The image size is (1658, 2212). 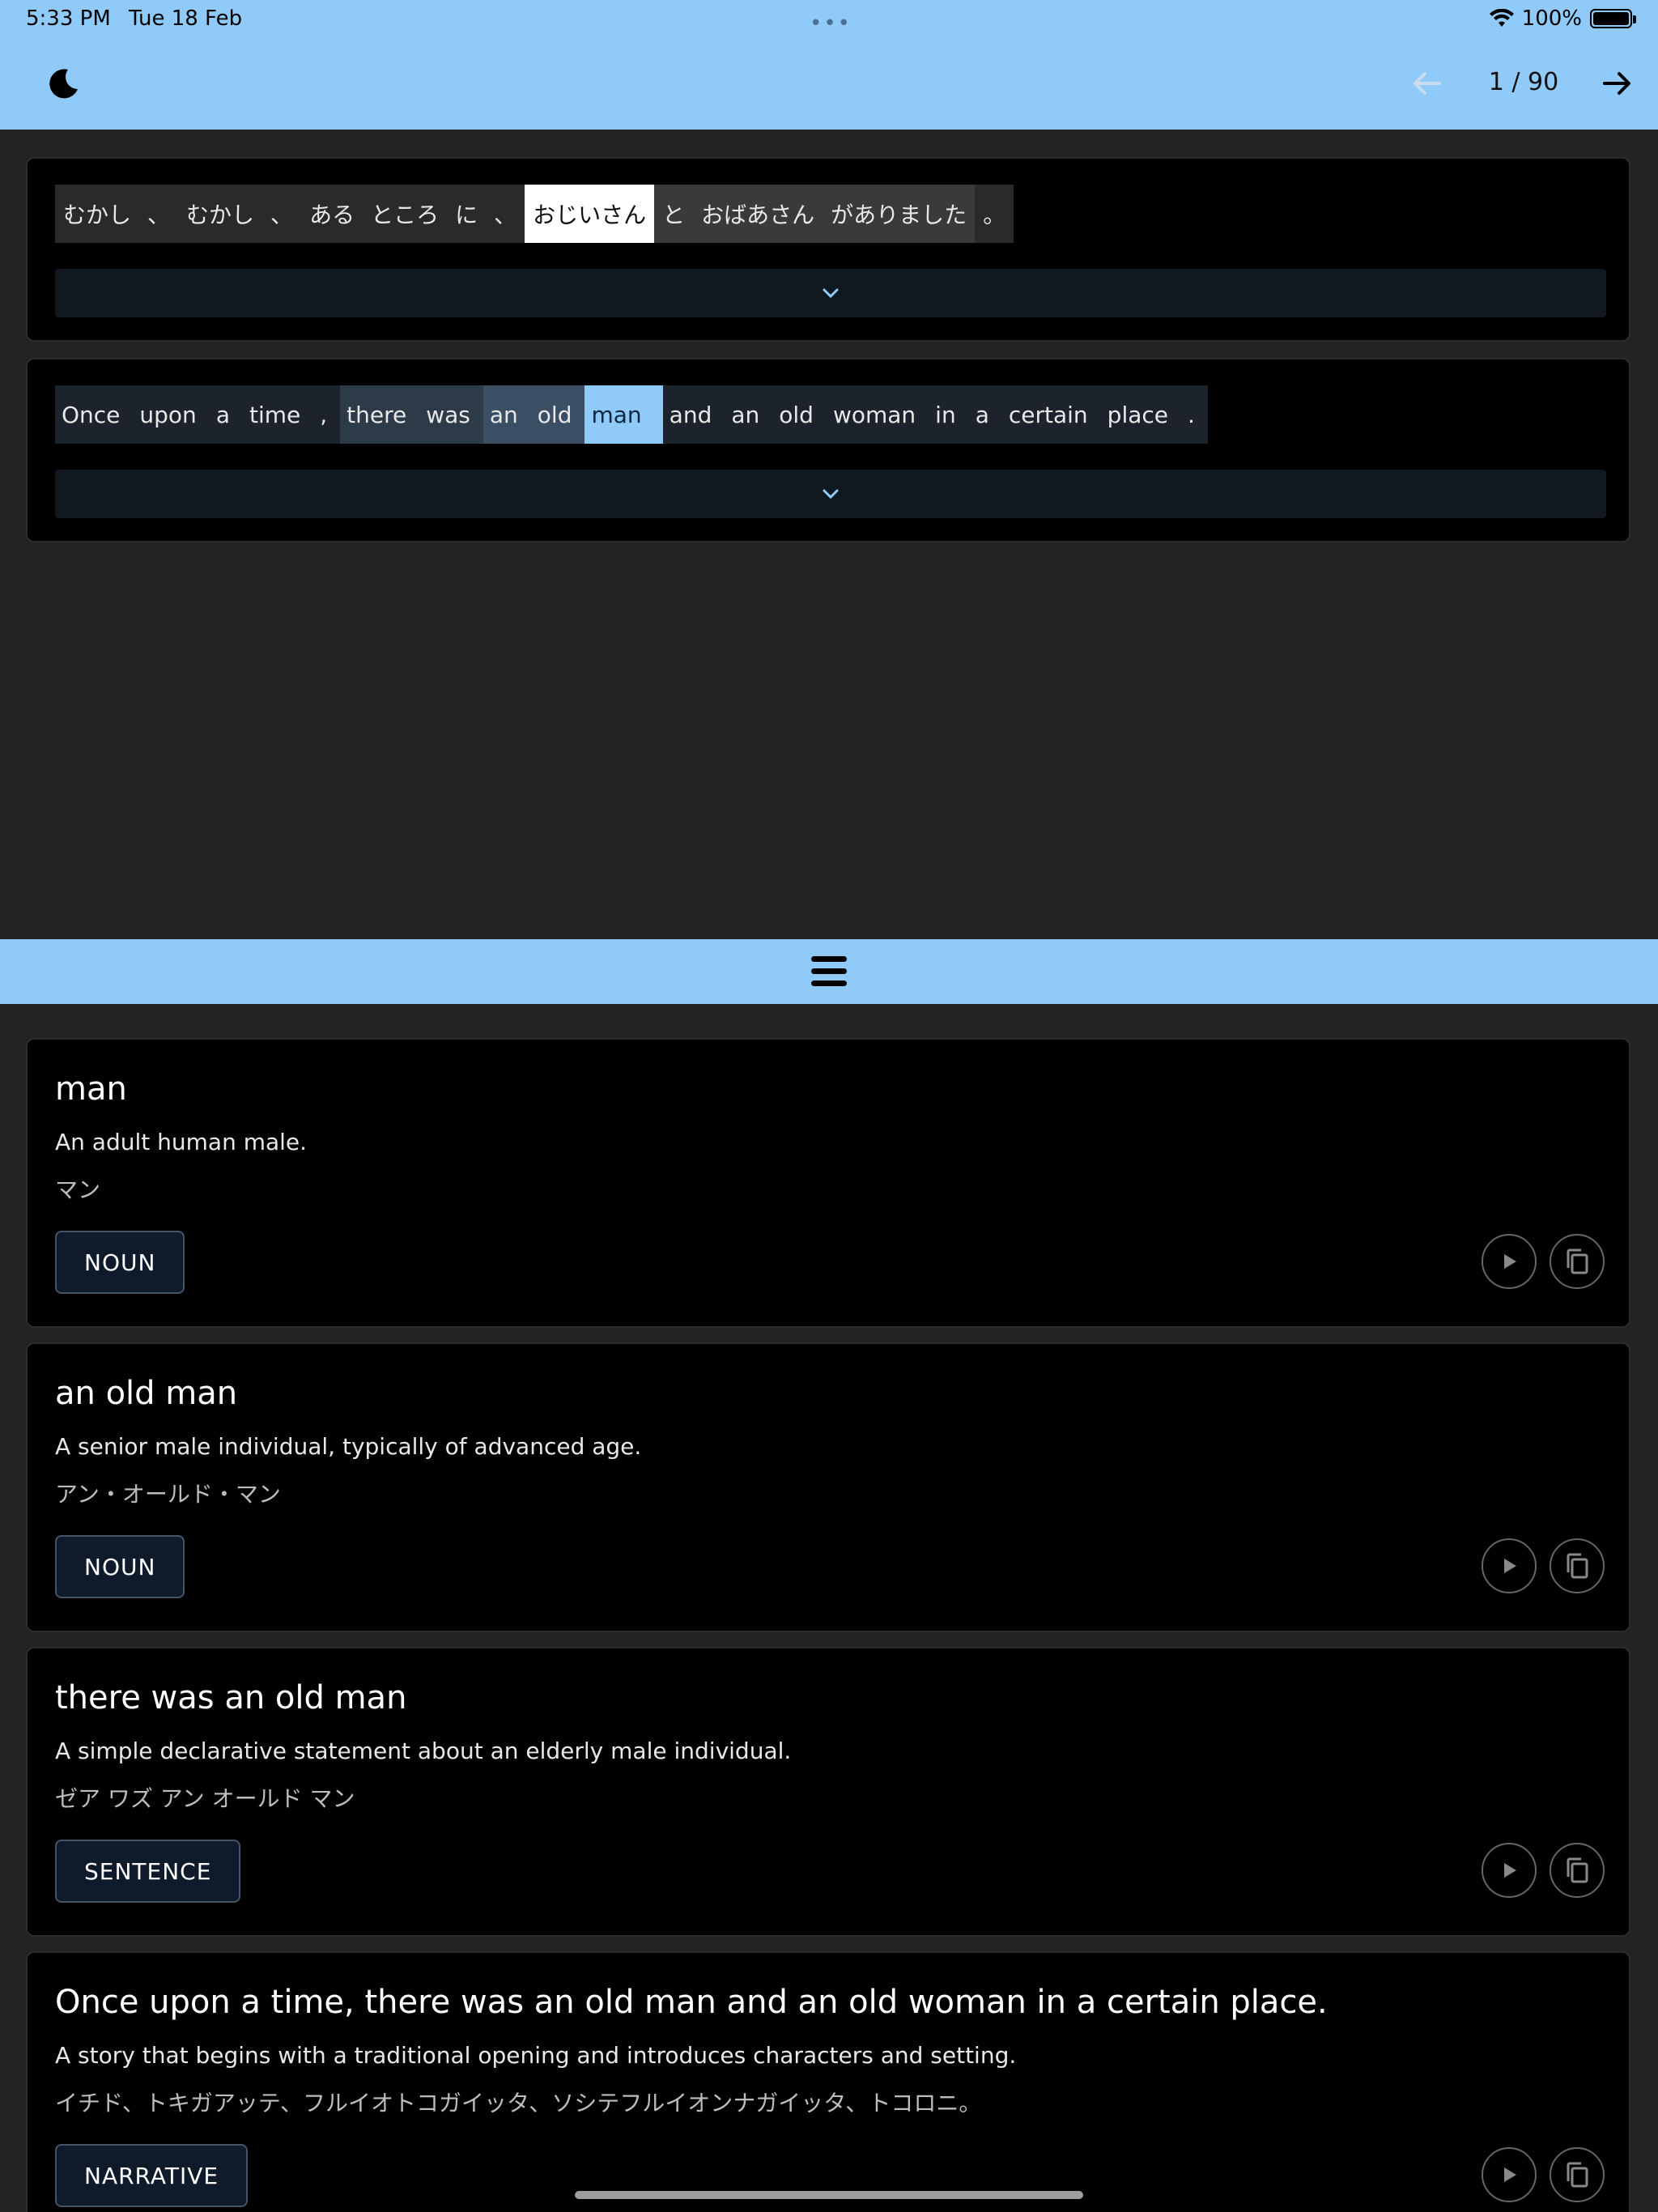 I want to click on english-token: ., so click(x=1194, y=414).